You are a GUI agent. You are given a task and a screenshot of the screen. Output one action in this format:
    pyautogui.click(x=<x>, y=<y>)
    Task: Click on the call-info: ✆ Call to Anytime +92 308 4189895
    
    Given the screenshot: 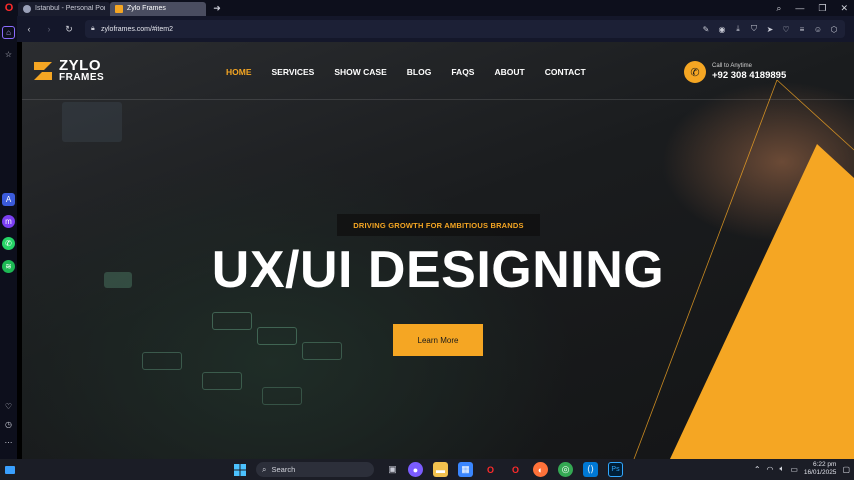 What is the action you would take?
    pyautogui.click(x=735, y=72)
    